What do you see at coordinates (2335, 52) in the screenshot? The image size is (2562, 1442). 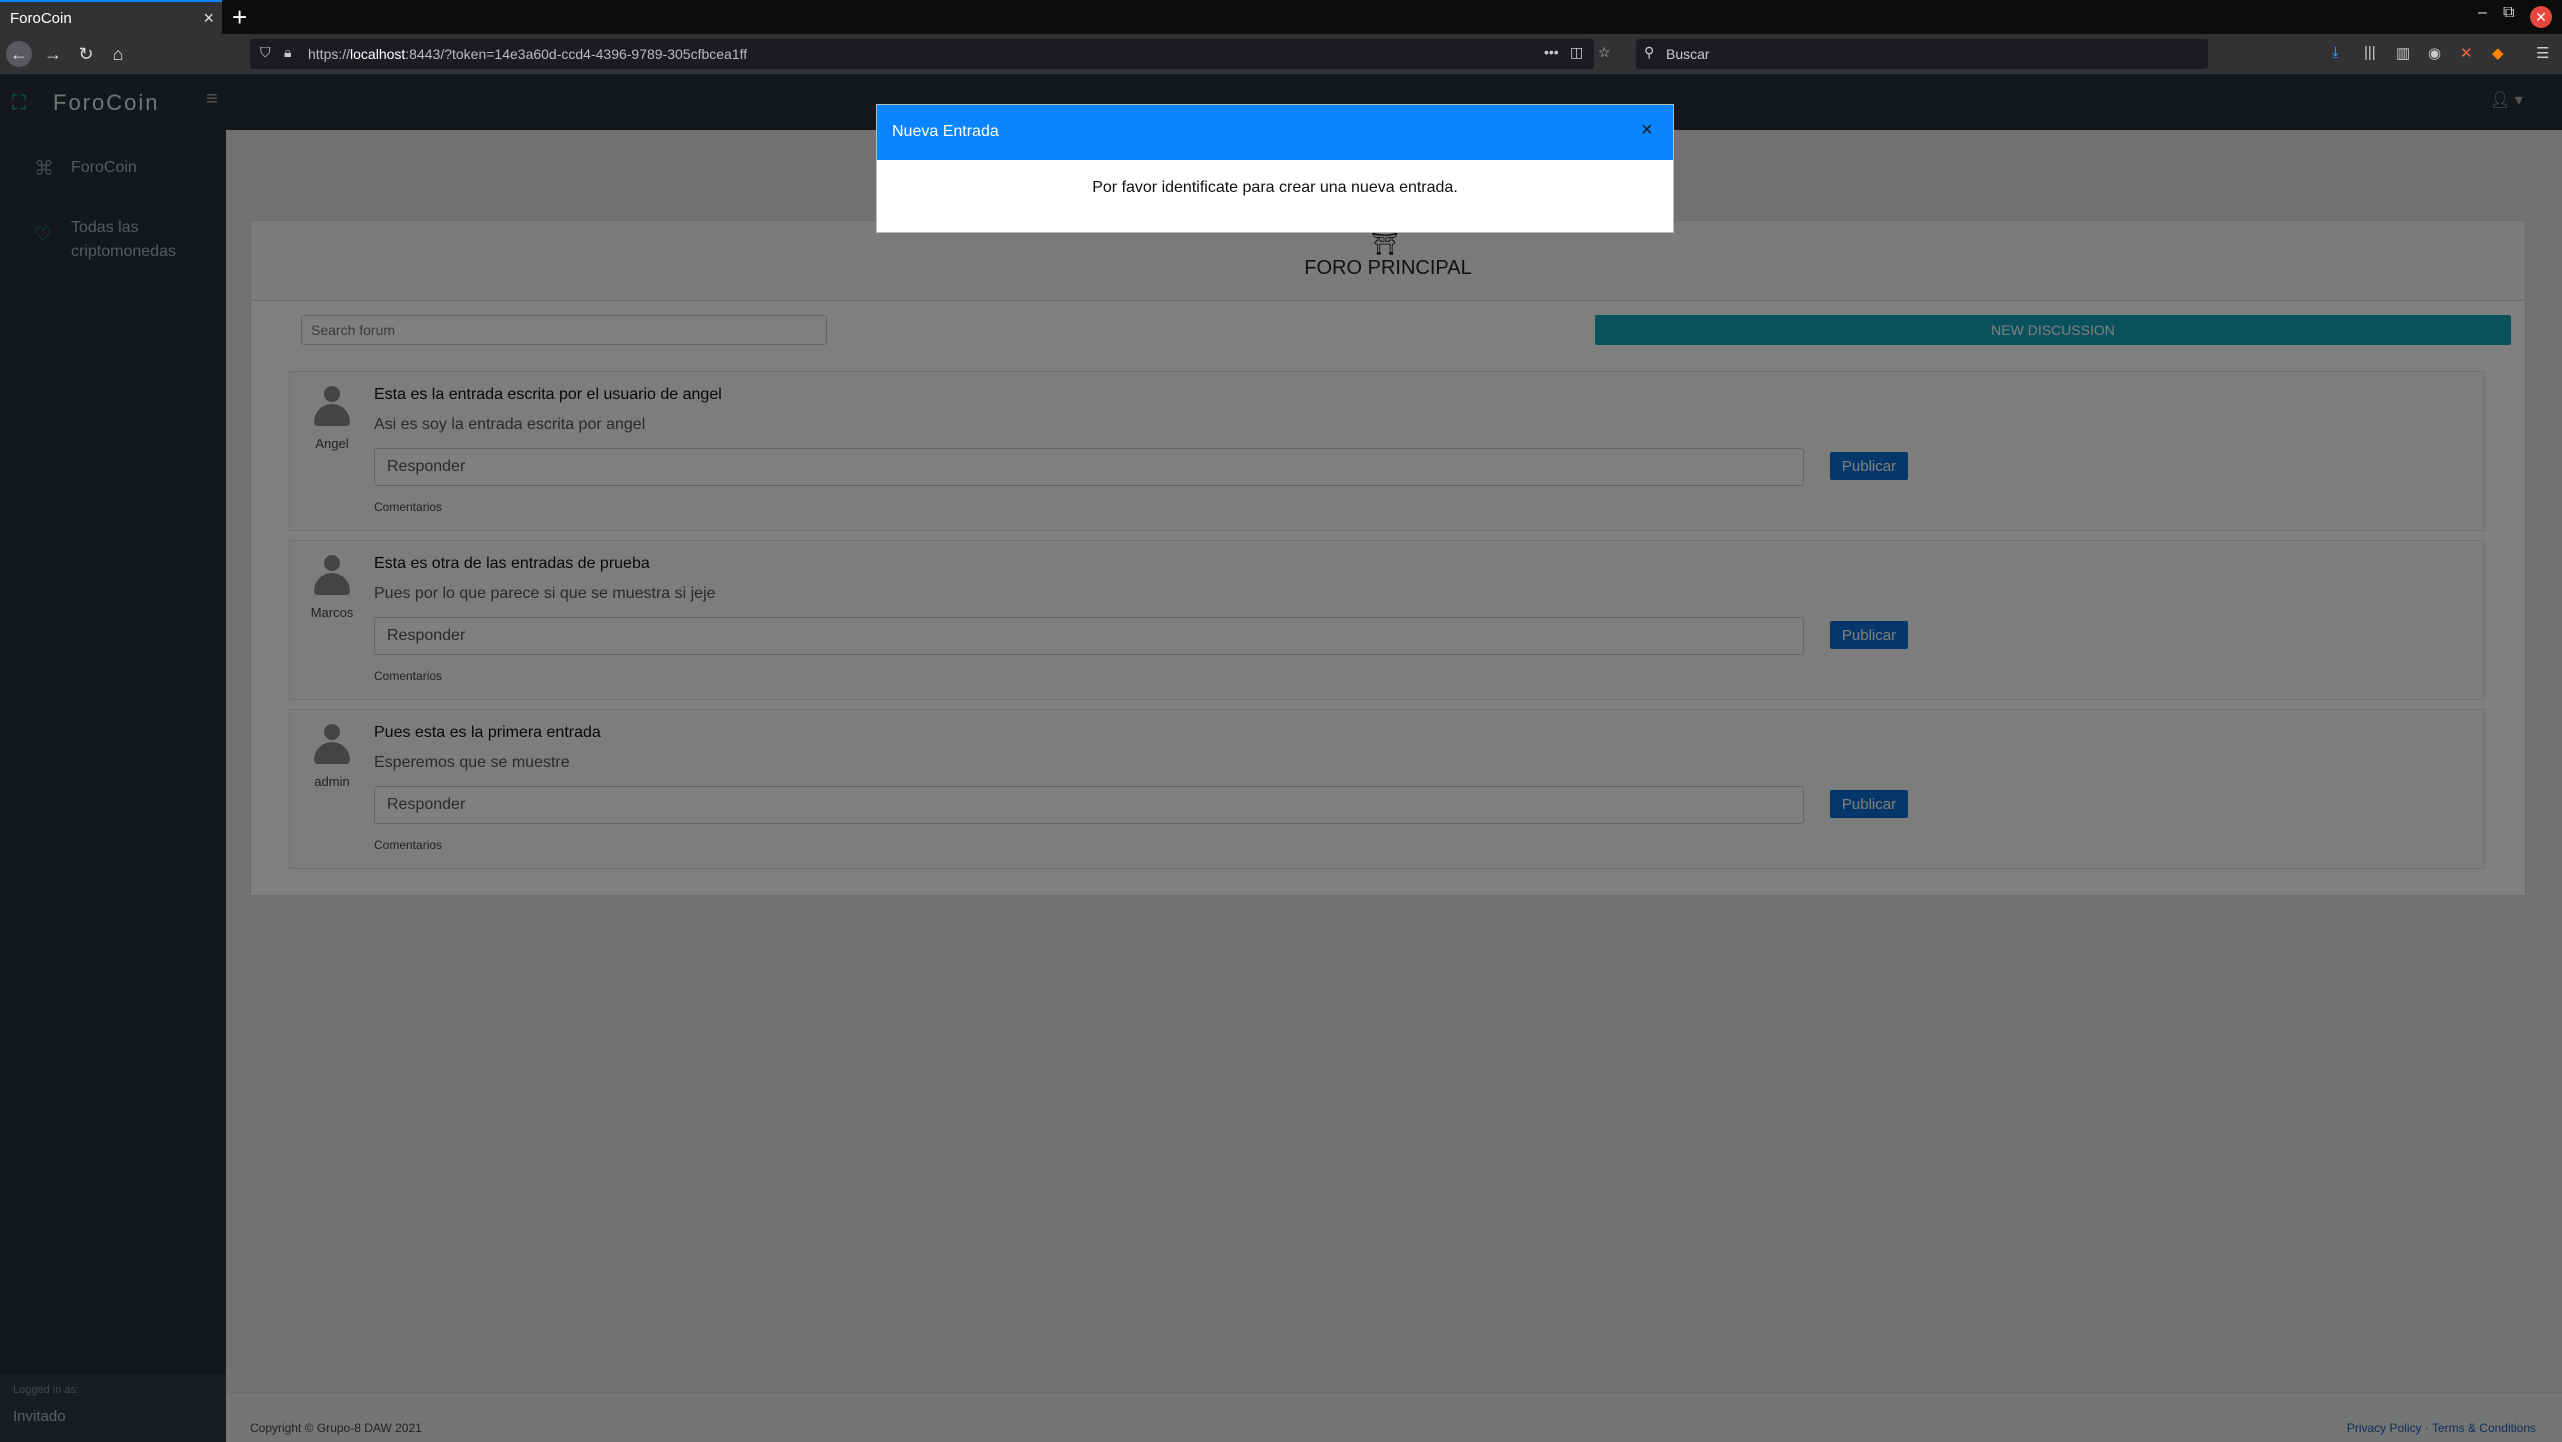 I see `download-icon: ⤓` at bounding box center [2335, 52].